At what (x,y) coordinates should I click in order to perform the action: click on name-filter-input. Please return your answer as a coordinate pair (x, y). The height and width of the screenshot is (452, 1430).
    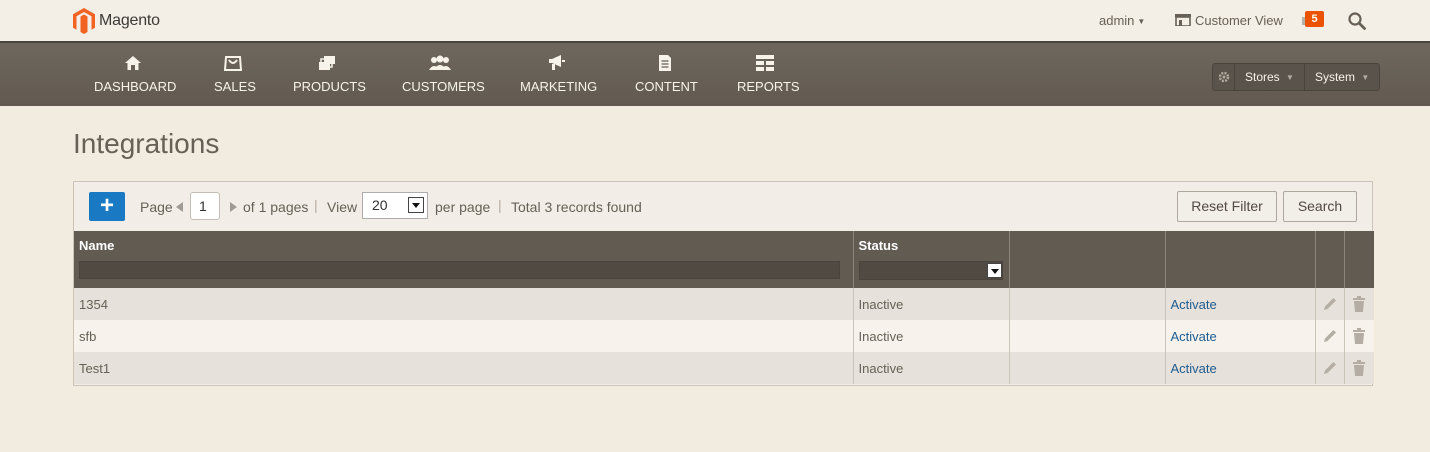
    Looking at the image, I should click on (459, 270).